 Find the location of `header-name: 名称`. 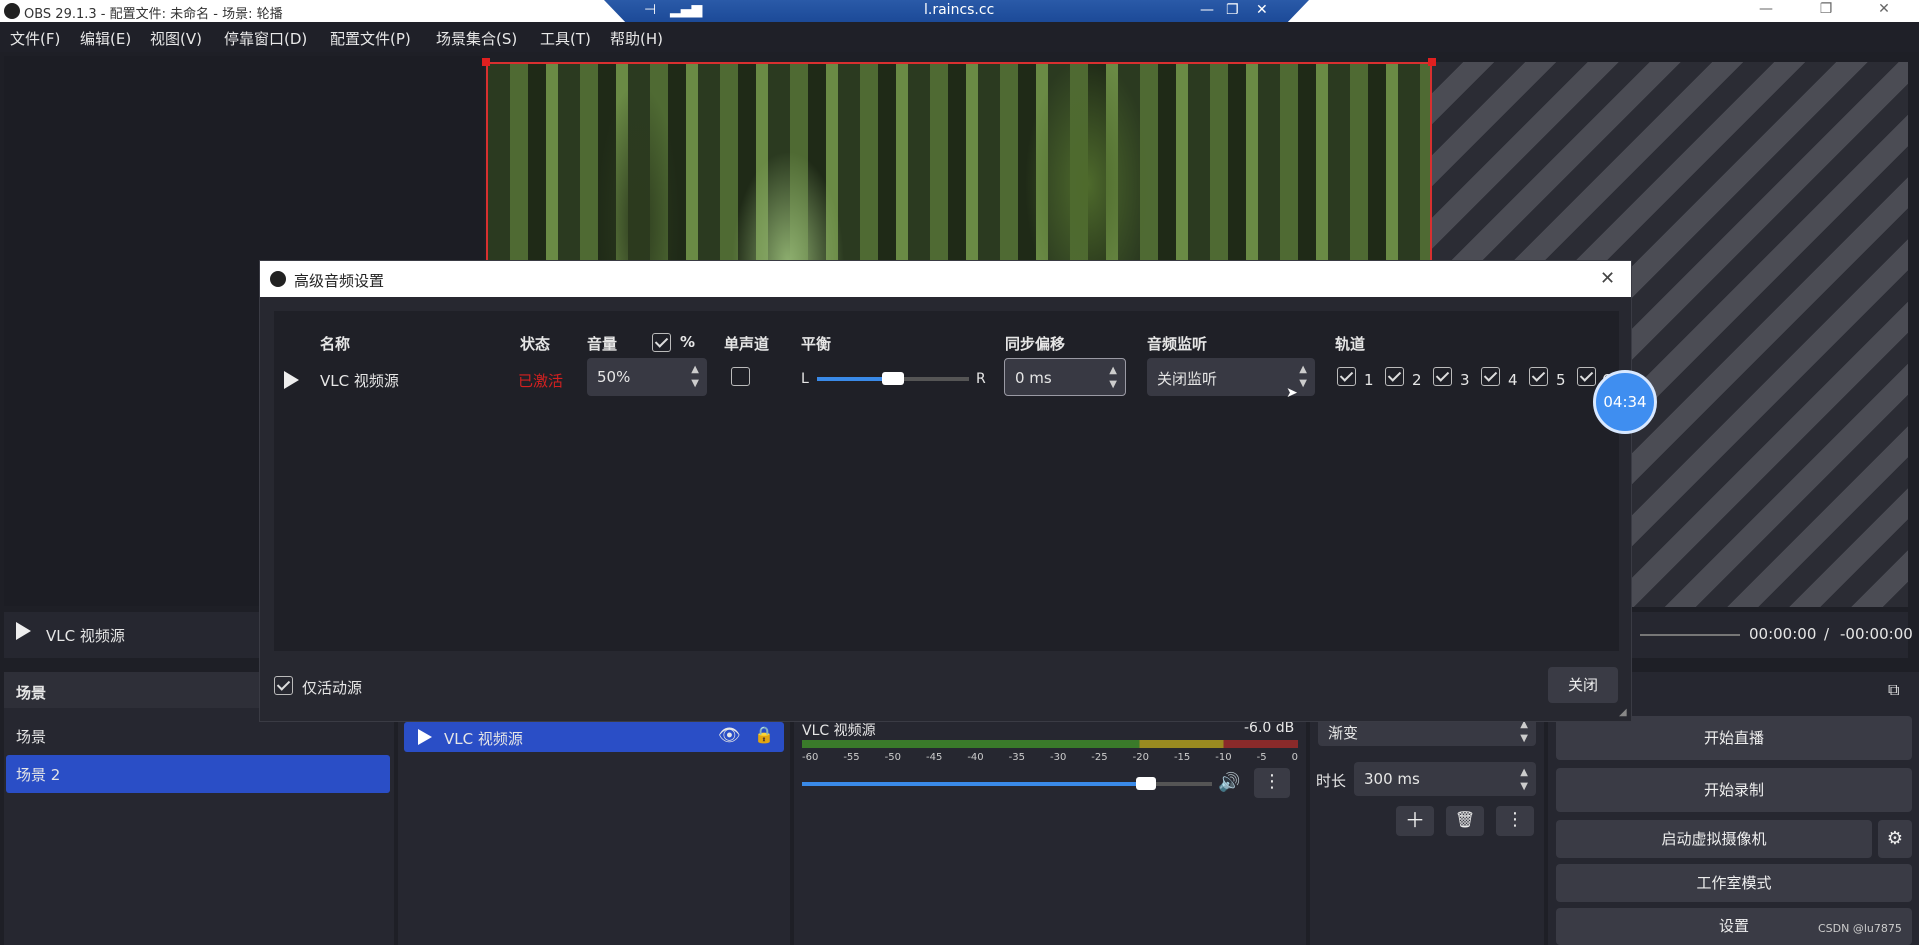

header-name: 名称 is located at coordinates (335, 344).